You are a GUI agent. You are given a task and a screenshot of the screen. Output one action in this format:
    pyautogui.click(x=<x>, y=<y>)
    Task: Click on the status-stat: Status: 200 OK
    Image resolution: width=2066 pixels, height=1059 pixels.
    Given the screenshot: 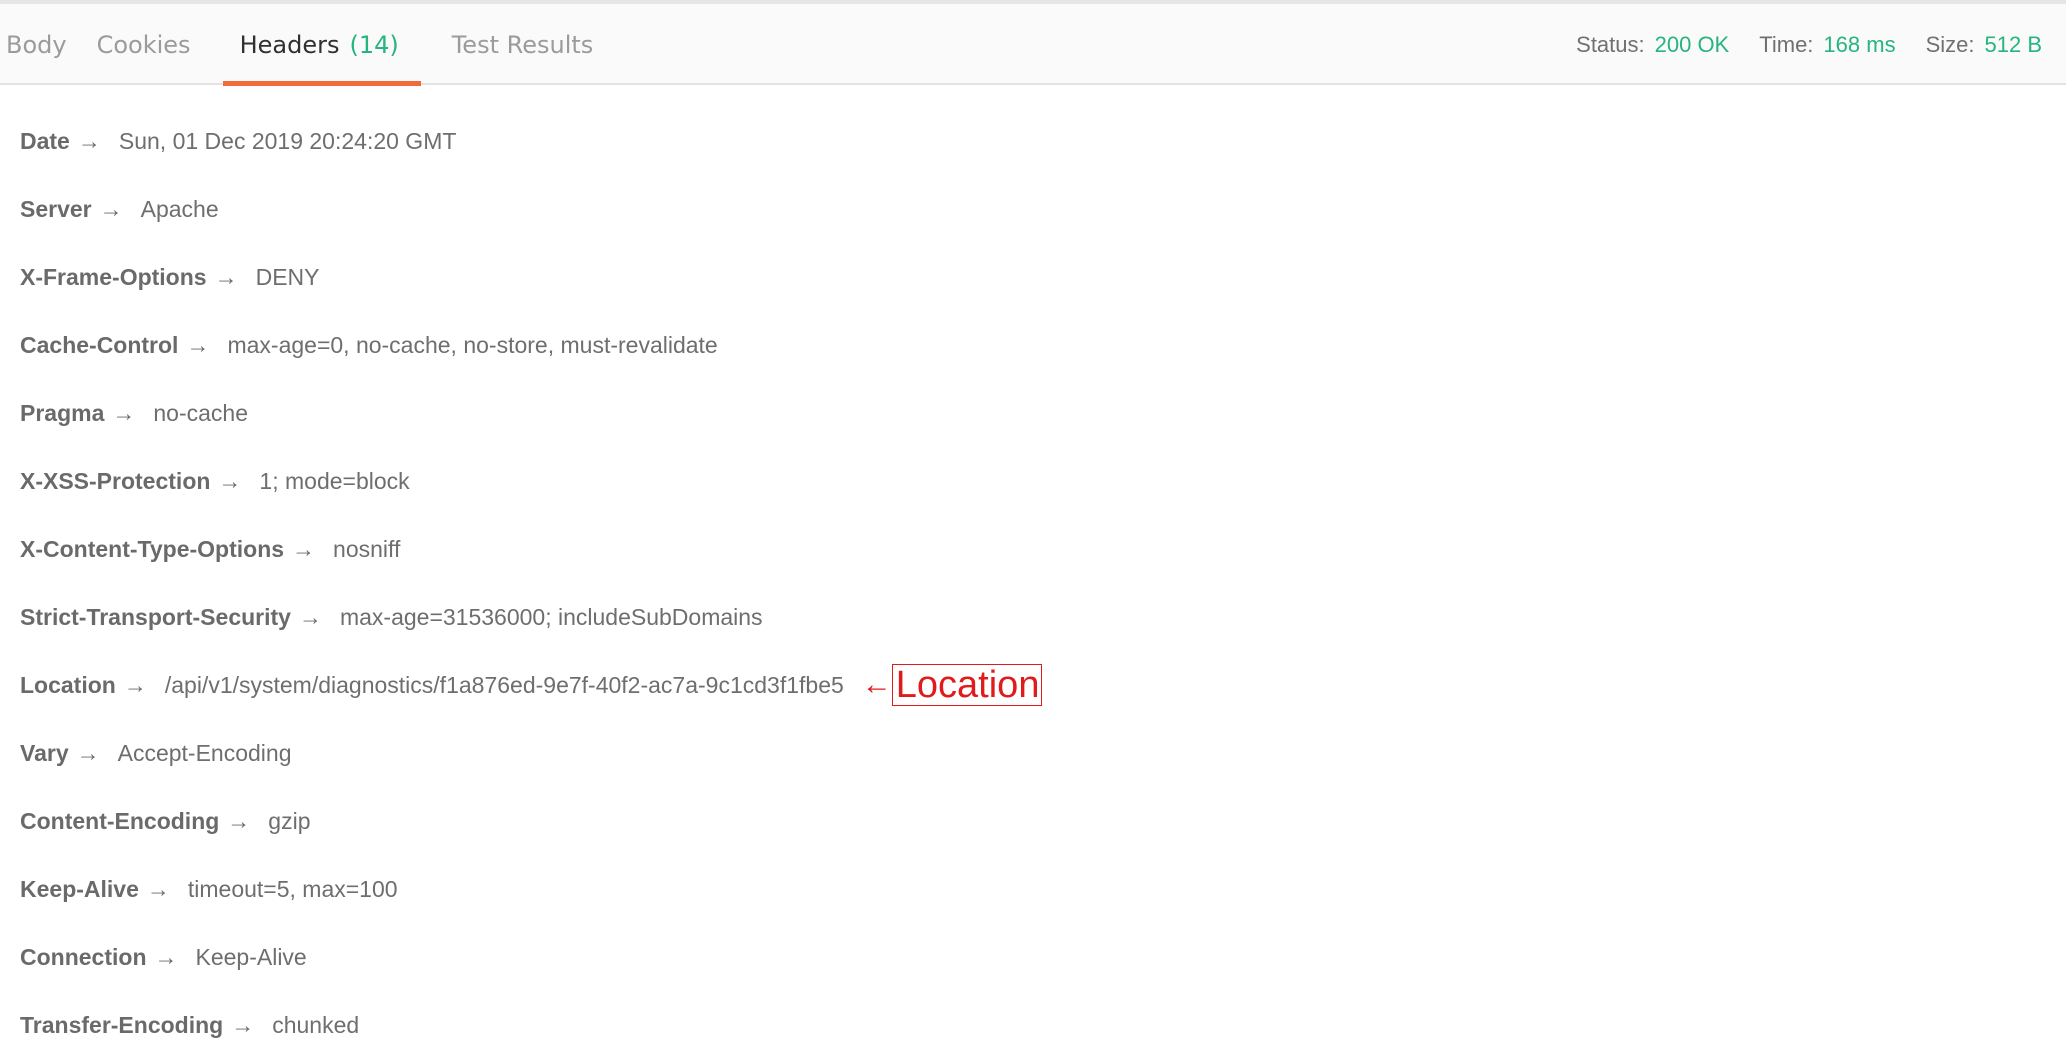 What is the action you would take?
    pyautogui.click(x=1652, y=45)
    